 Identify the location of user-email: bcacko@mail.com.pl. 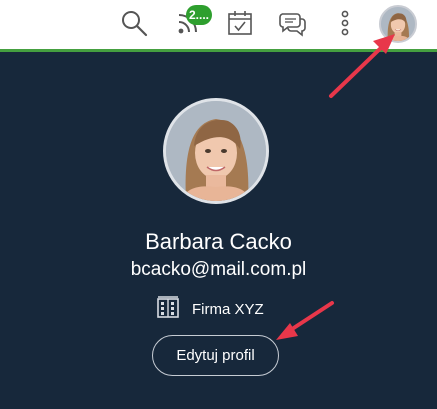
(218, 269).